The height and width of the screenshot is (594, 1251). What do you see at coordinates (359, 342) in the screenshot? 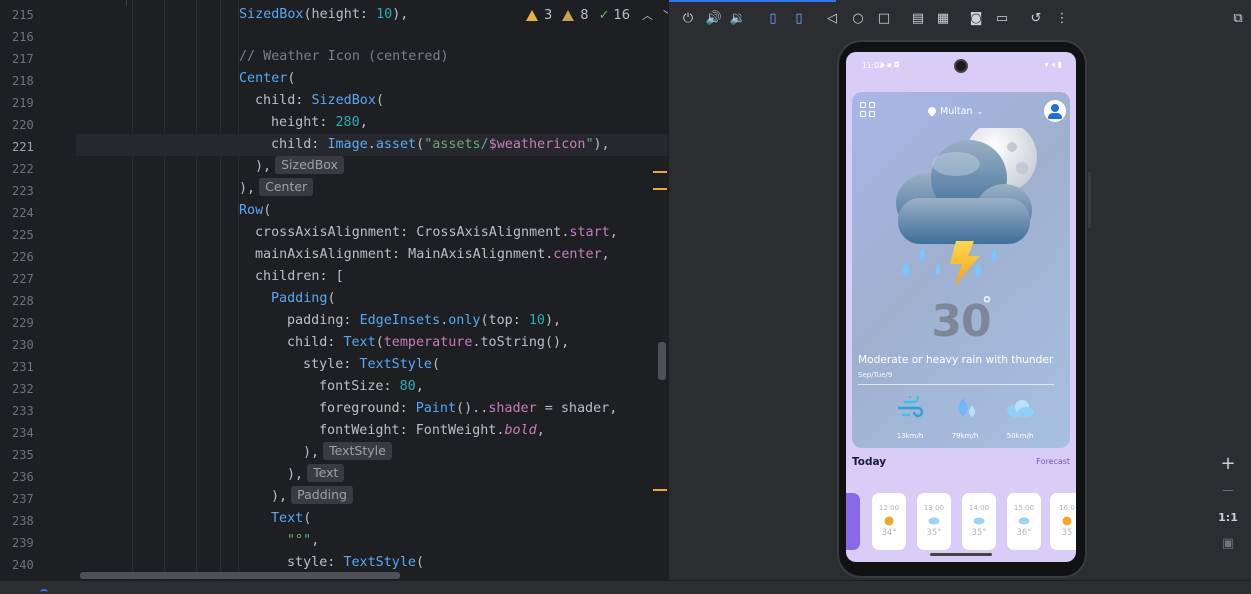
I see `token: Text` at bounding box center [359, 342].